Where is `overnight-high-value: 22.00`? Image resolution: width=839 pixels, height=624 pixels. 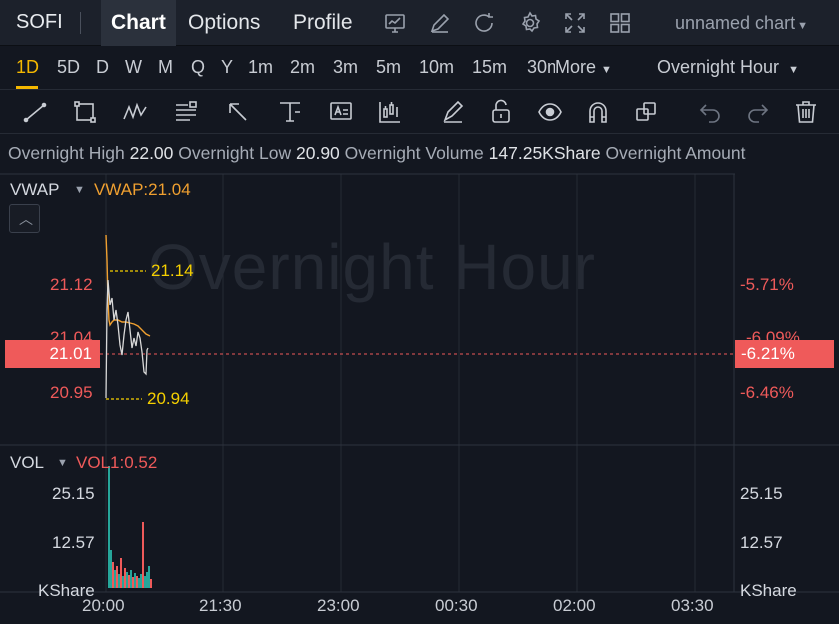
overnight-high-value: 22.00 is located at coordinates (151, 153).